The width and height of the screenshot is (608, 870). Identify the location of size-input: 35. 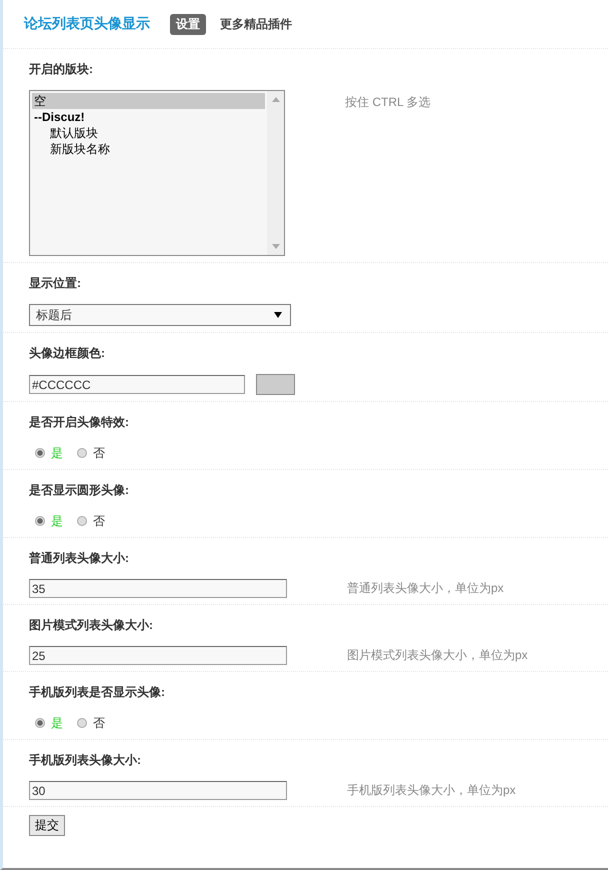
(158, 588).